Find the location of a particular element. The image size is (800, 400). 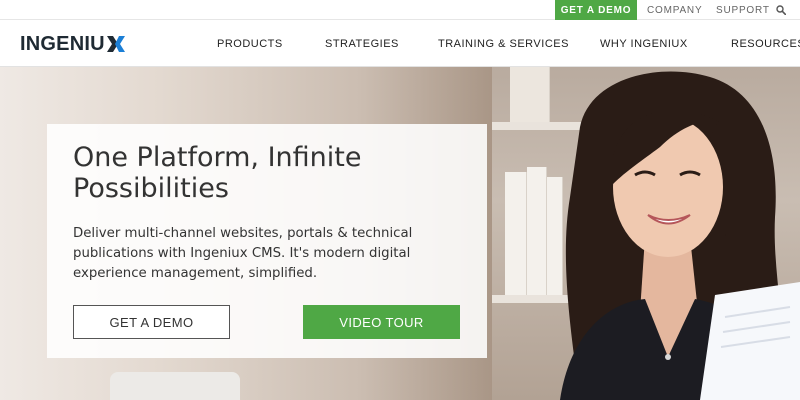

video-tour-button: VIDEO TOUR is located at coordinates (381, 322).